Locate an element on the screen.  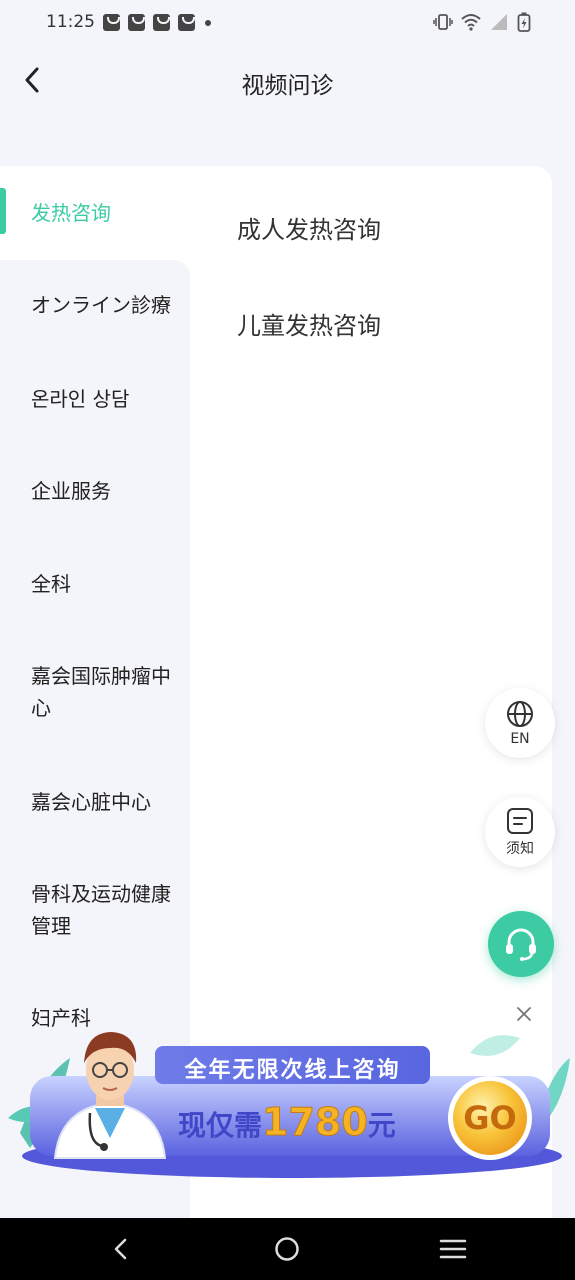
nav-home-icon is located at coordinates (287, 1249).